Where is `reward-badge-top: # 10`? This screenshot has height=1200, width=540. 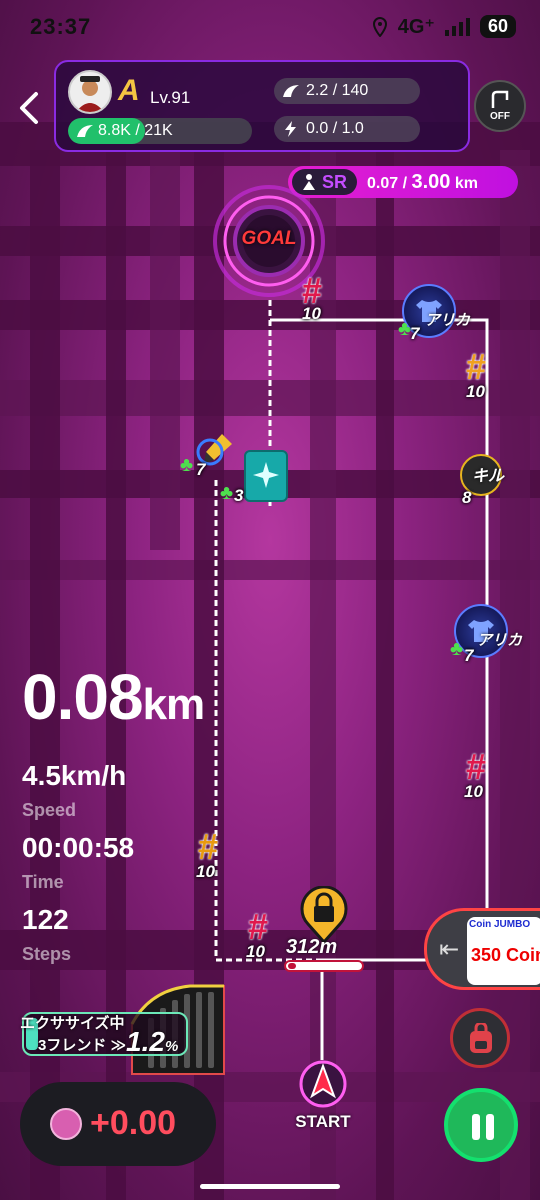 reward-badge-top: # 10 is located at coordinates (312, 300).